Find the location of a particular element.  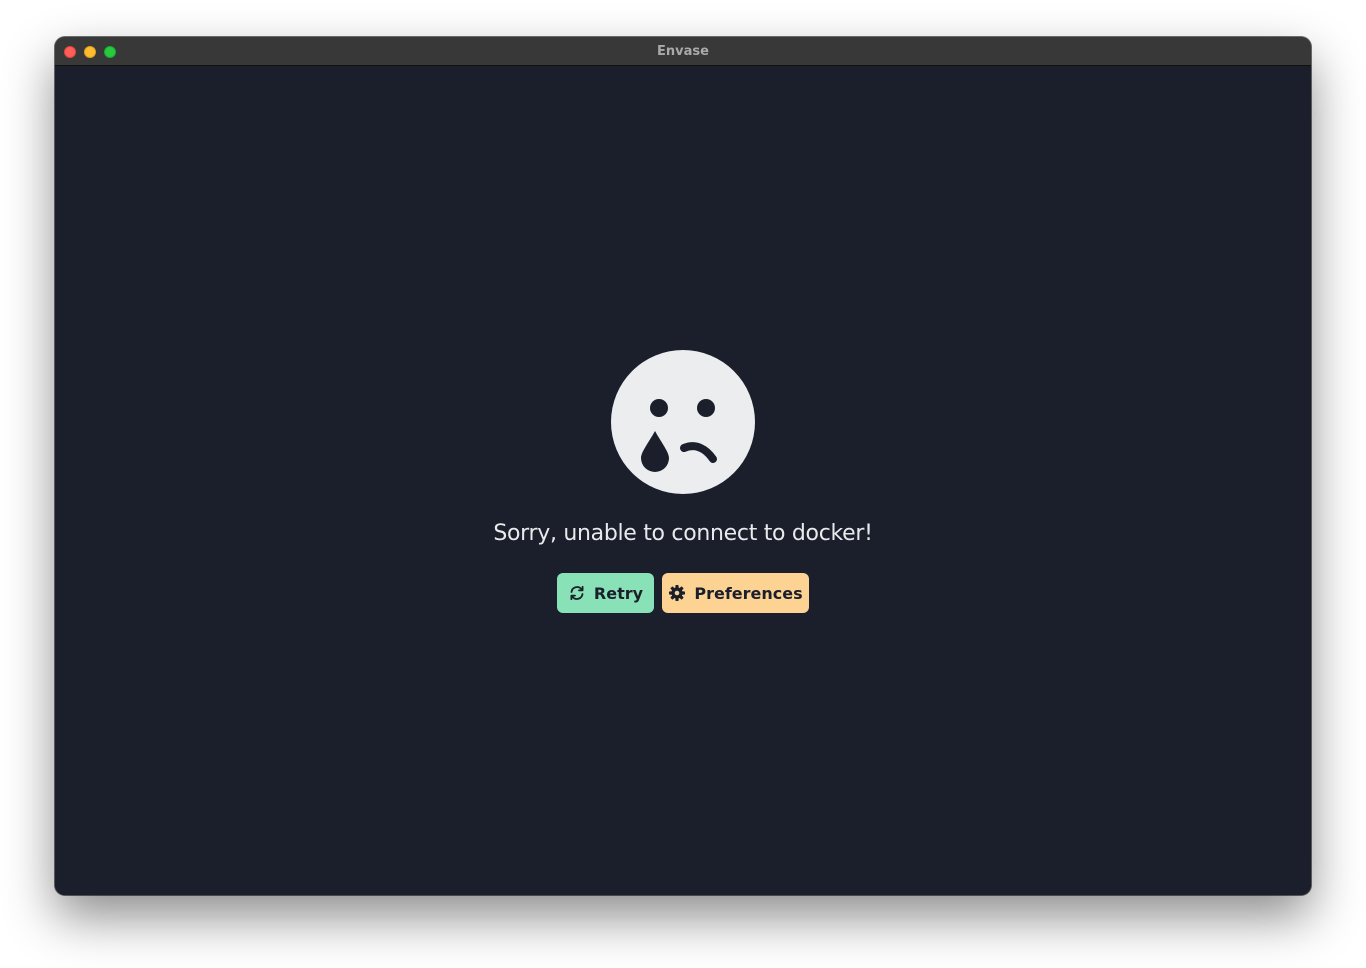

retry-button: Retry is located at coordinates (605, 593).